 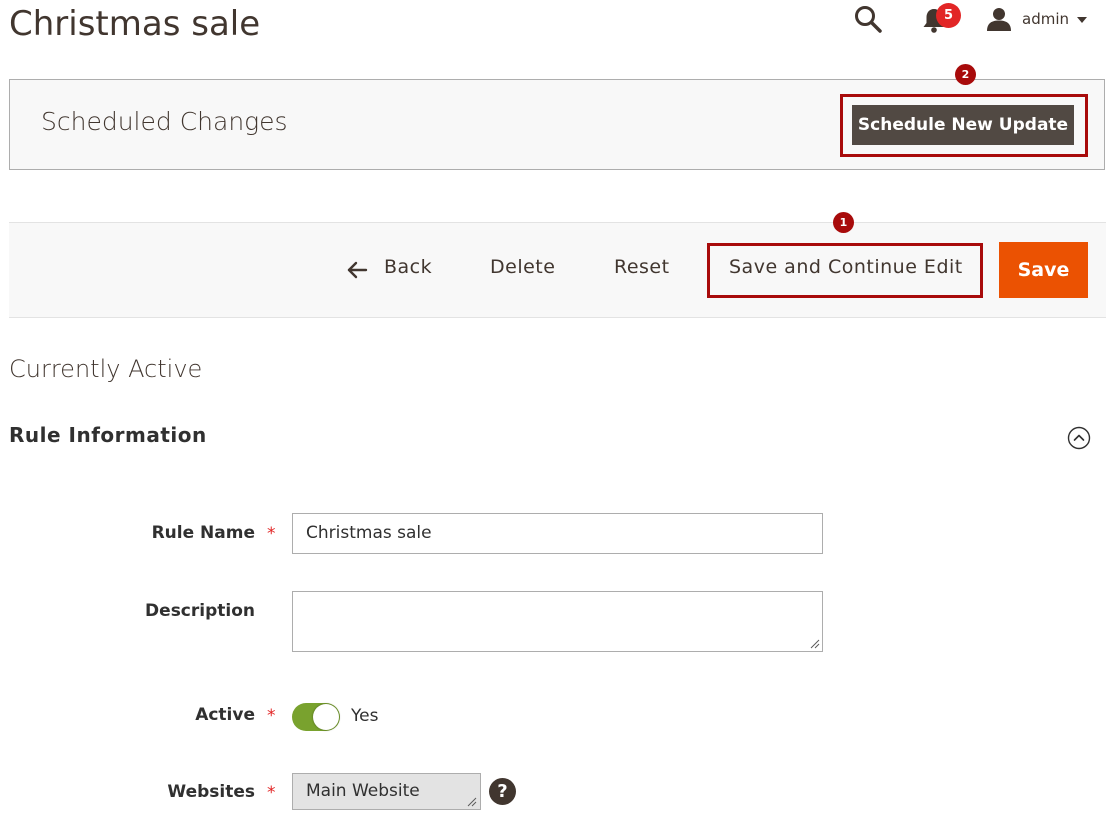 I want to click on active-toggle, so click(x=316, y=717).